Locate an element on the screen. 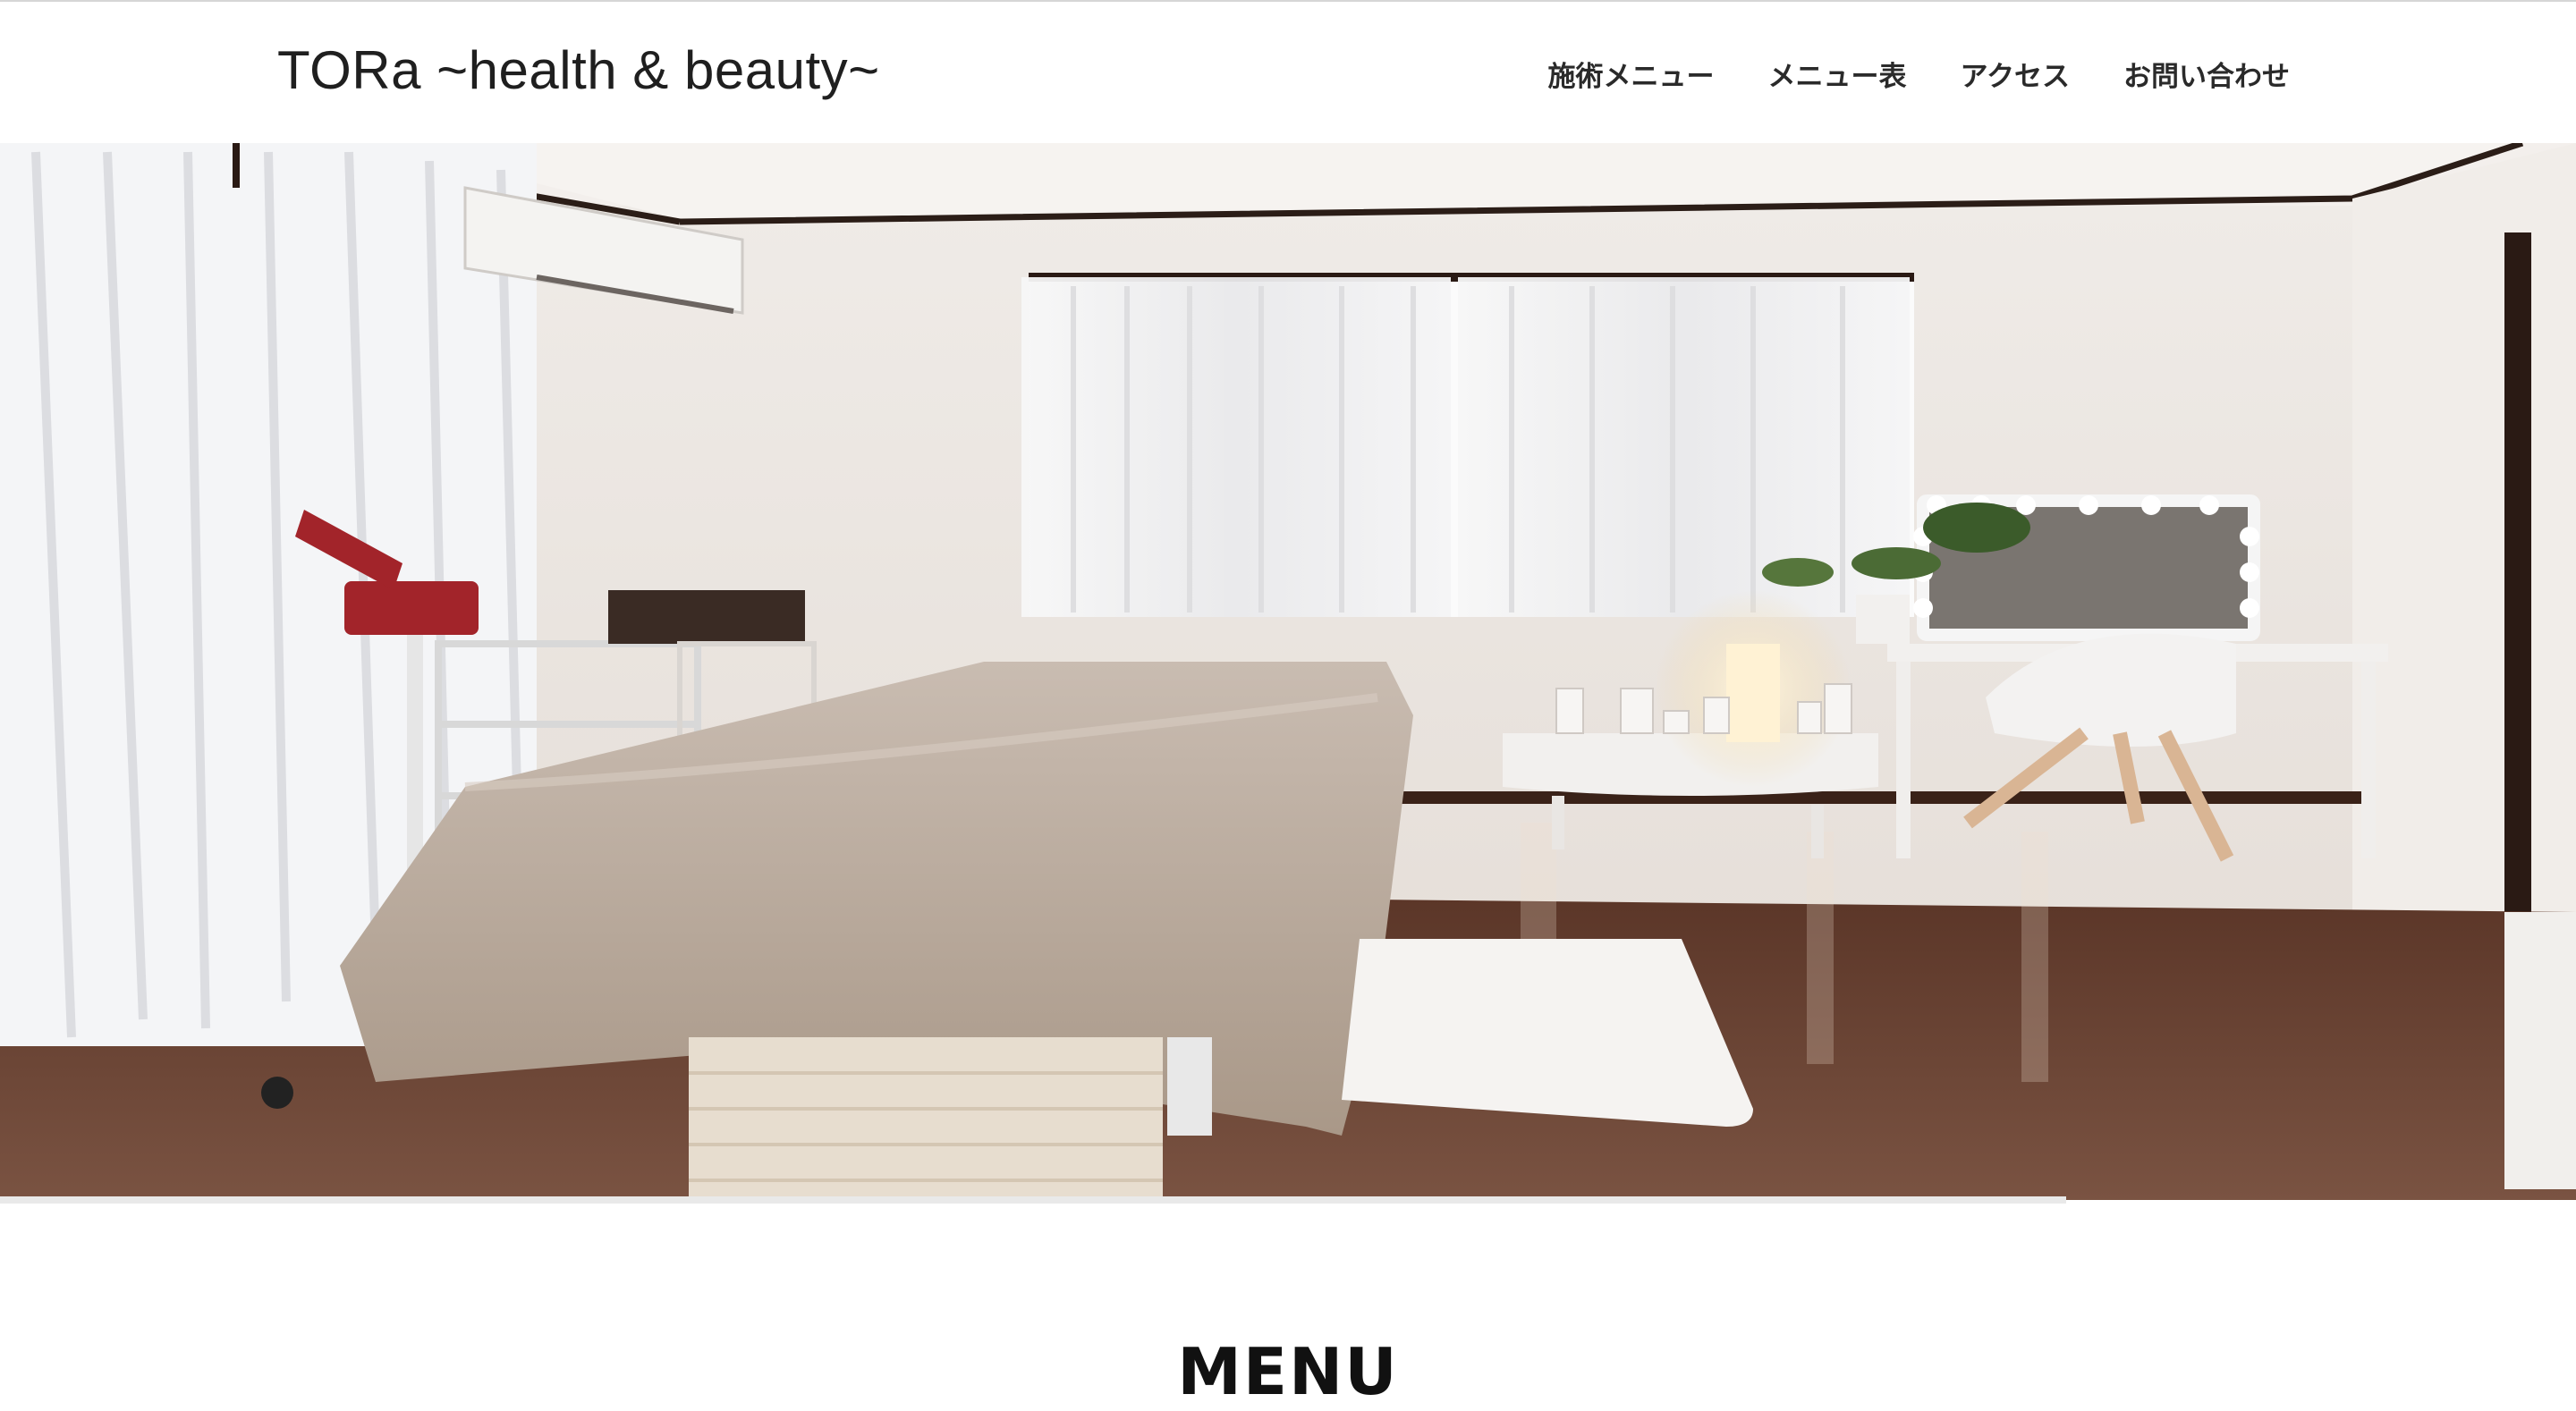  section-title-menu: MENU is located at coordinates (1288, 1371).